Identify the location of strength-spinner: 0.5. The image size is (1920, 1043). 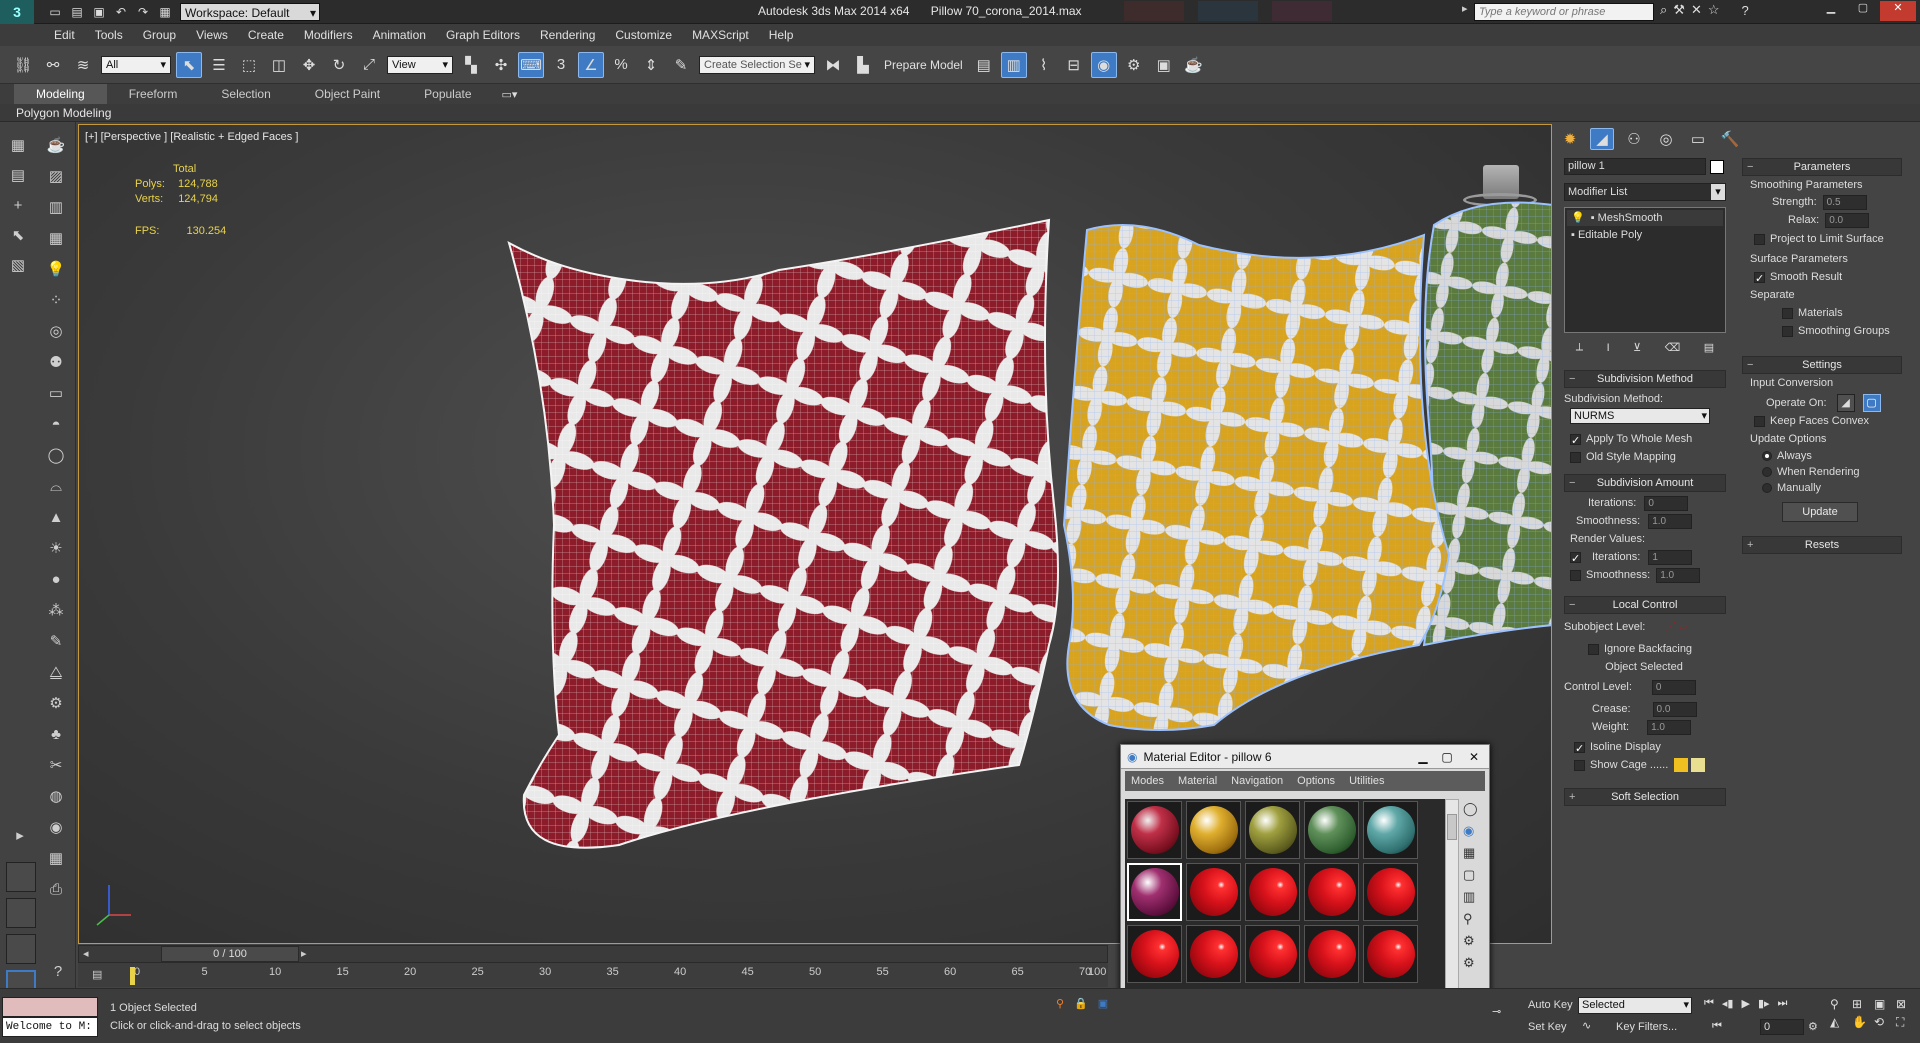
(1844, 202).